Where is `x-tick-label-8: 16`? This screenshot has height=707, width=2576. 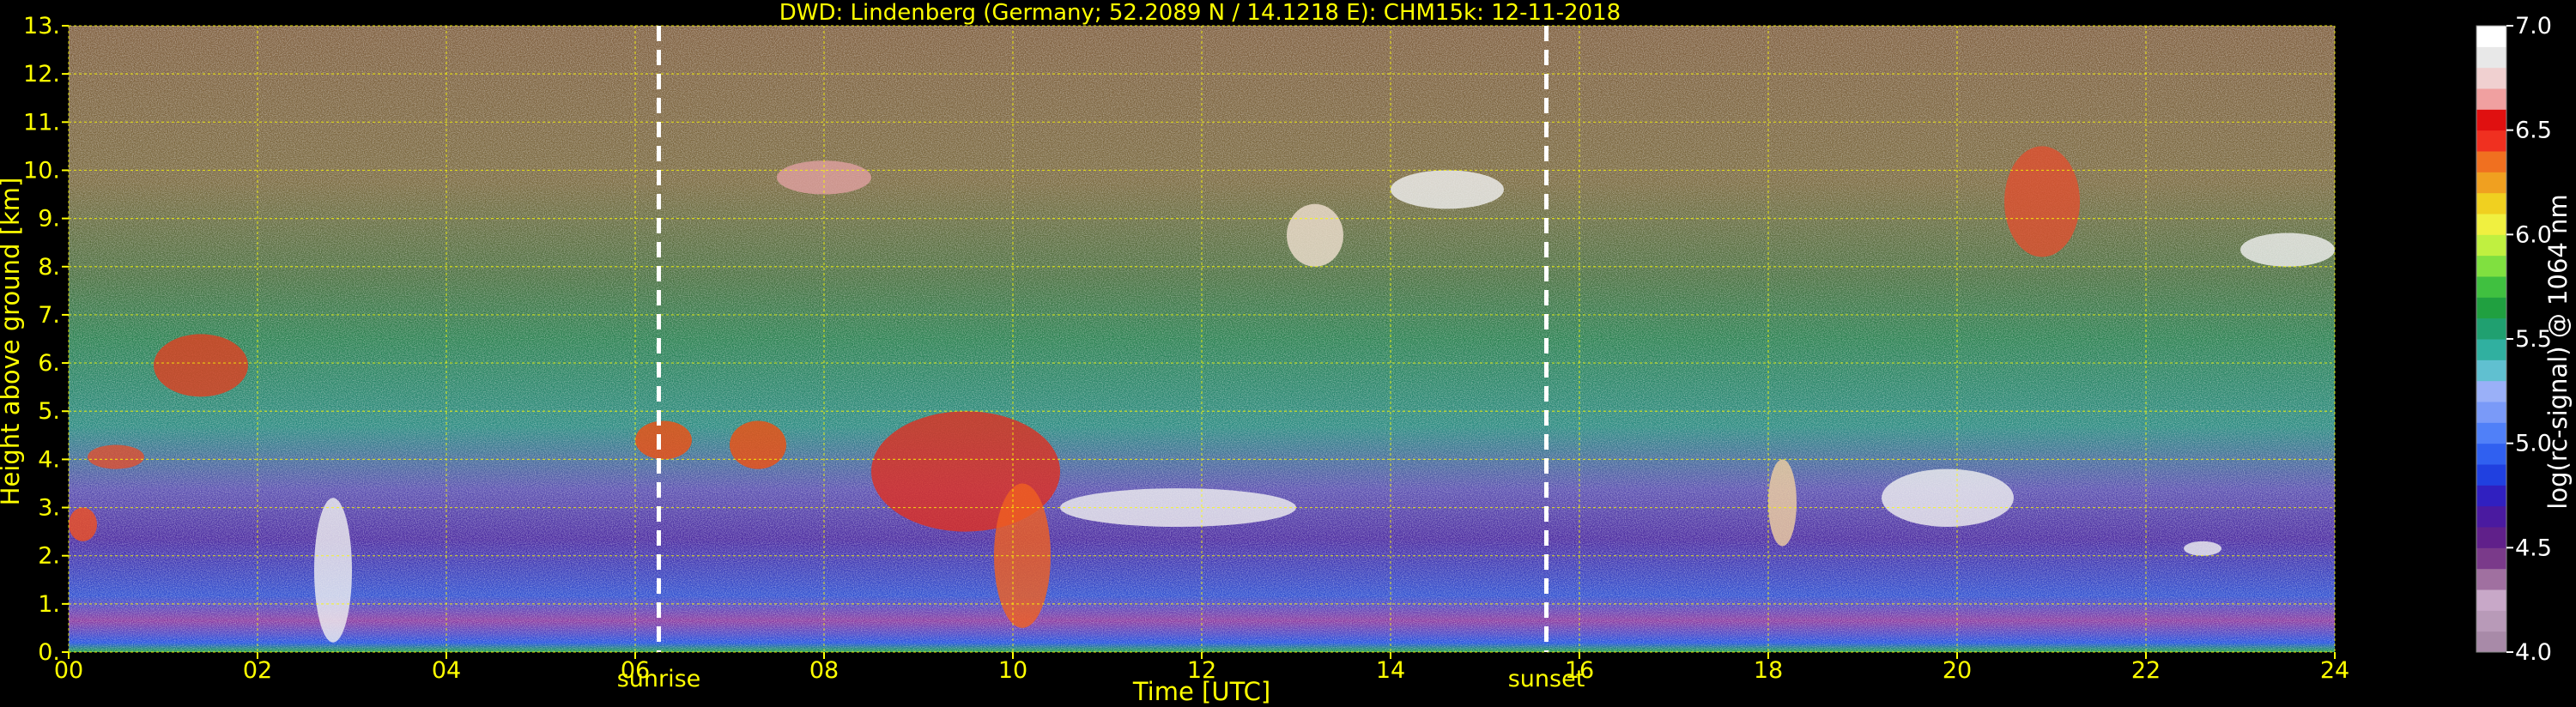
x-tick-label-8: 16 is located at coordinates (1579, 670).